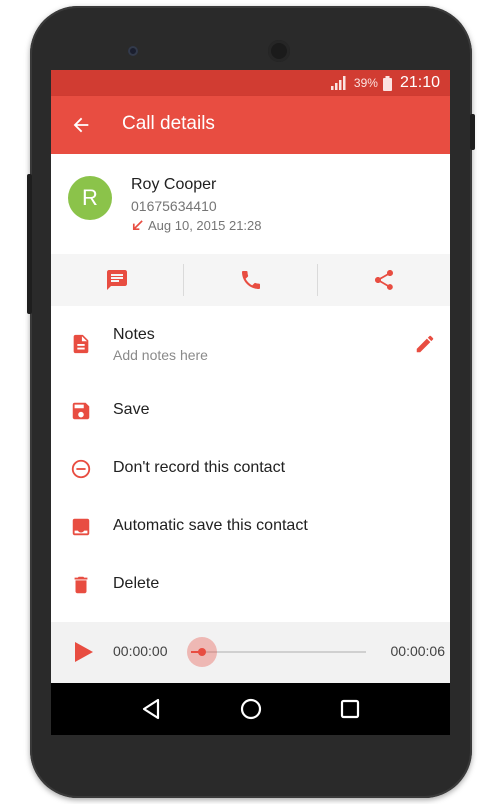 The image size is (500, 804). What do you see at coordinates (174, 206) in the screenshot?
I see `contact-phone: 01675634410` at bounding box center [174, 206].